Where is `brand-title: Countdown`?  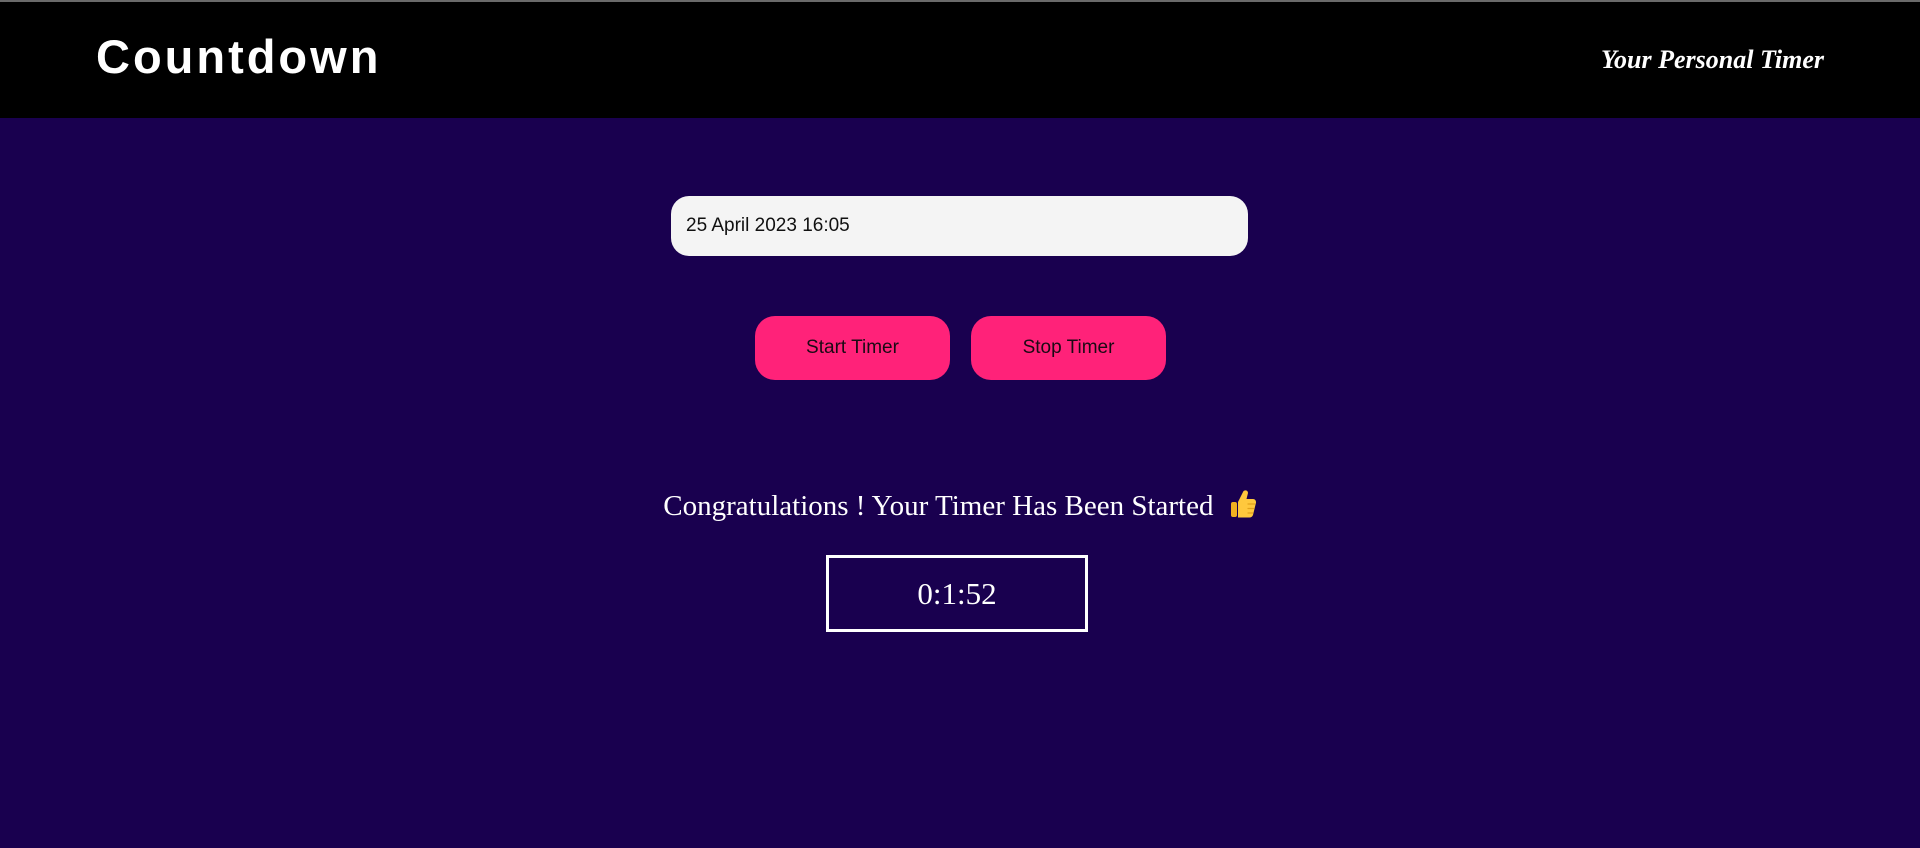
brand-title: Countdown is located at coordinates (239, 56).